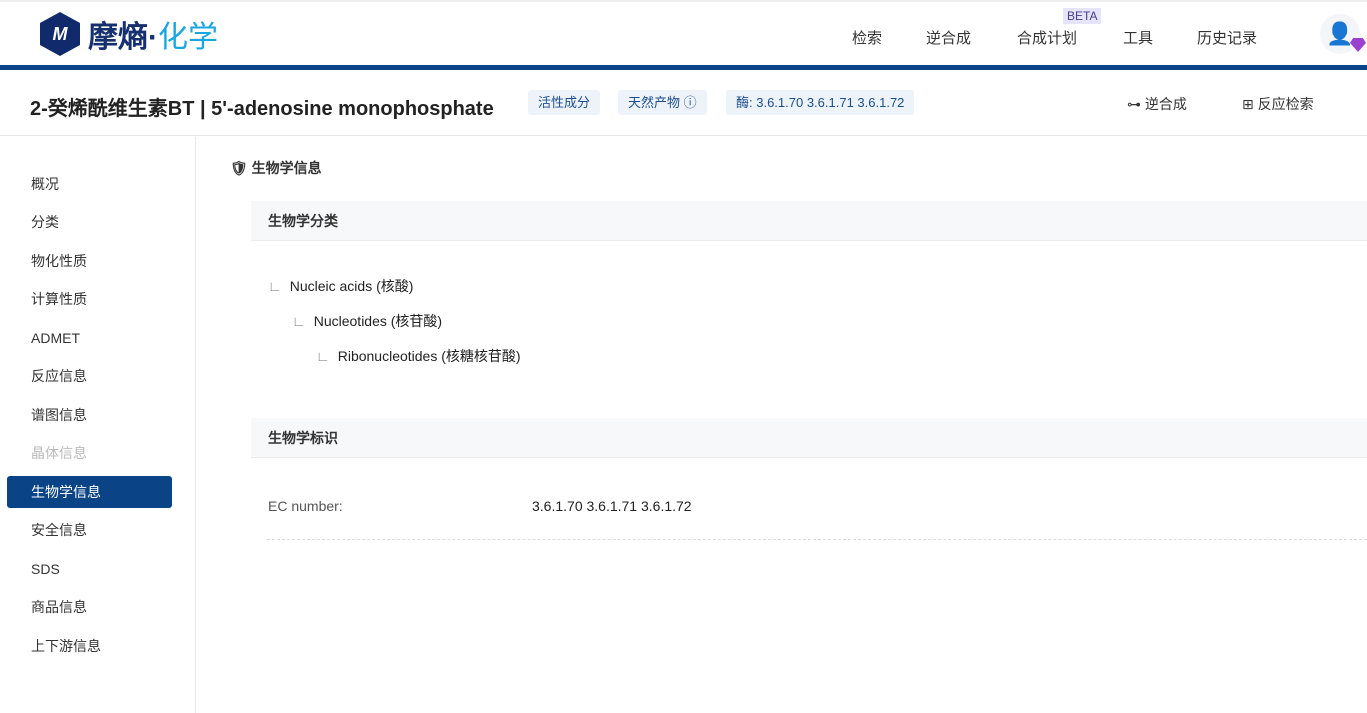  I want to click on tag-enzyme: 酶: 3.6.1.70 3.6.1.71 3.6.1.72, so click(820, 102).